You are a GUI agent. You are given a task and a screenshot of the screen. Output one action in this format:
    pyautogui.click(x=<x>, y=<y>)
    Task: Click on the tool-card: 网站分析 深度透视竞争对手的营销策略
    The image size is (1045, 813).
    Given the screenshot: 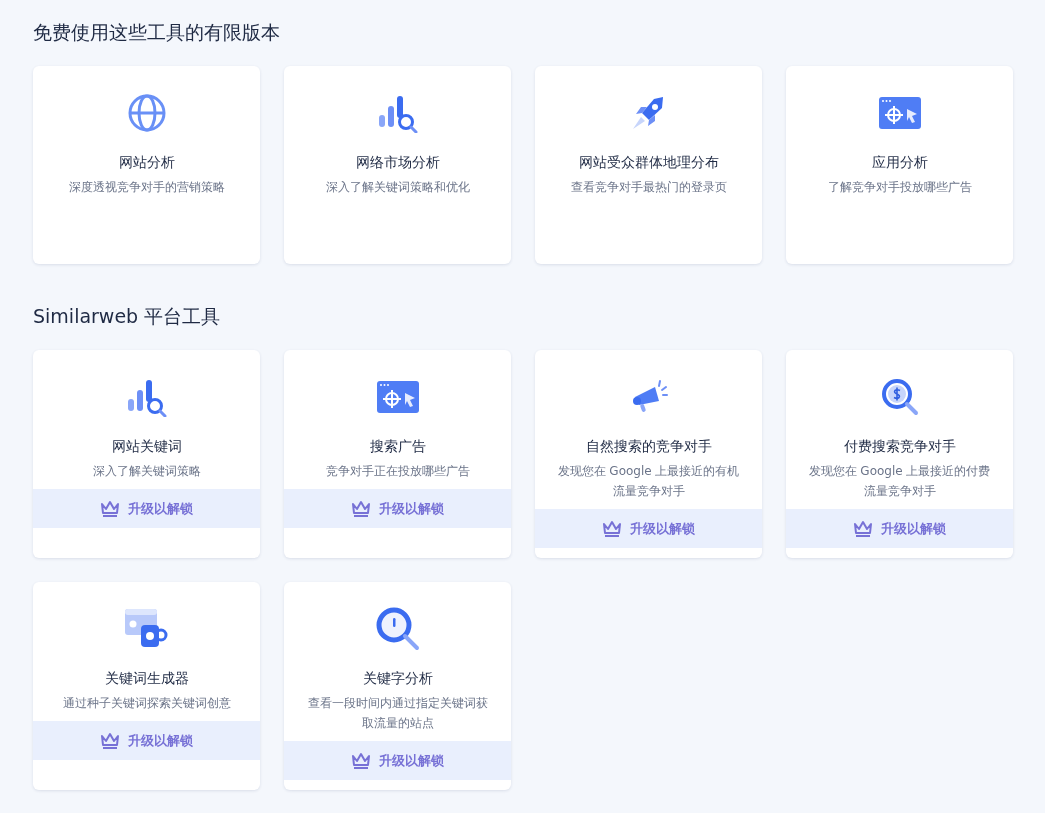 What is the action you would take?
    pyautogui.click(x=146, y=165)
    